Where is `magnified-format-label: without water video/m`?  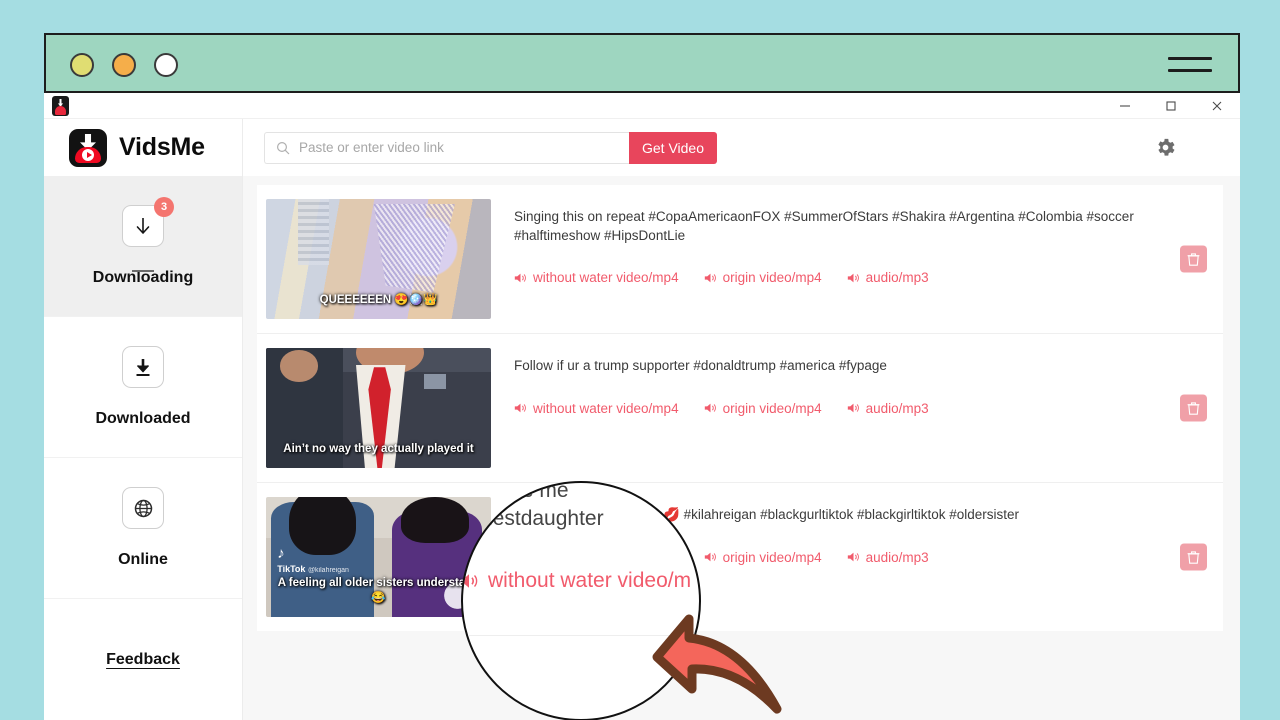 magnified-format-label: without water video/m is located at coordinates (590, 580).